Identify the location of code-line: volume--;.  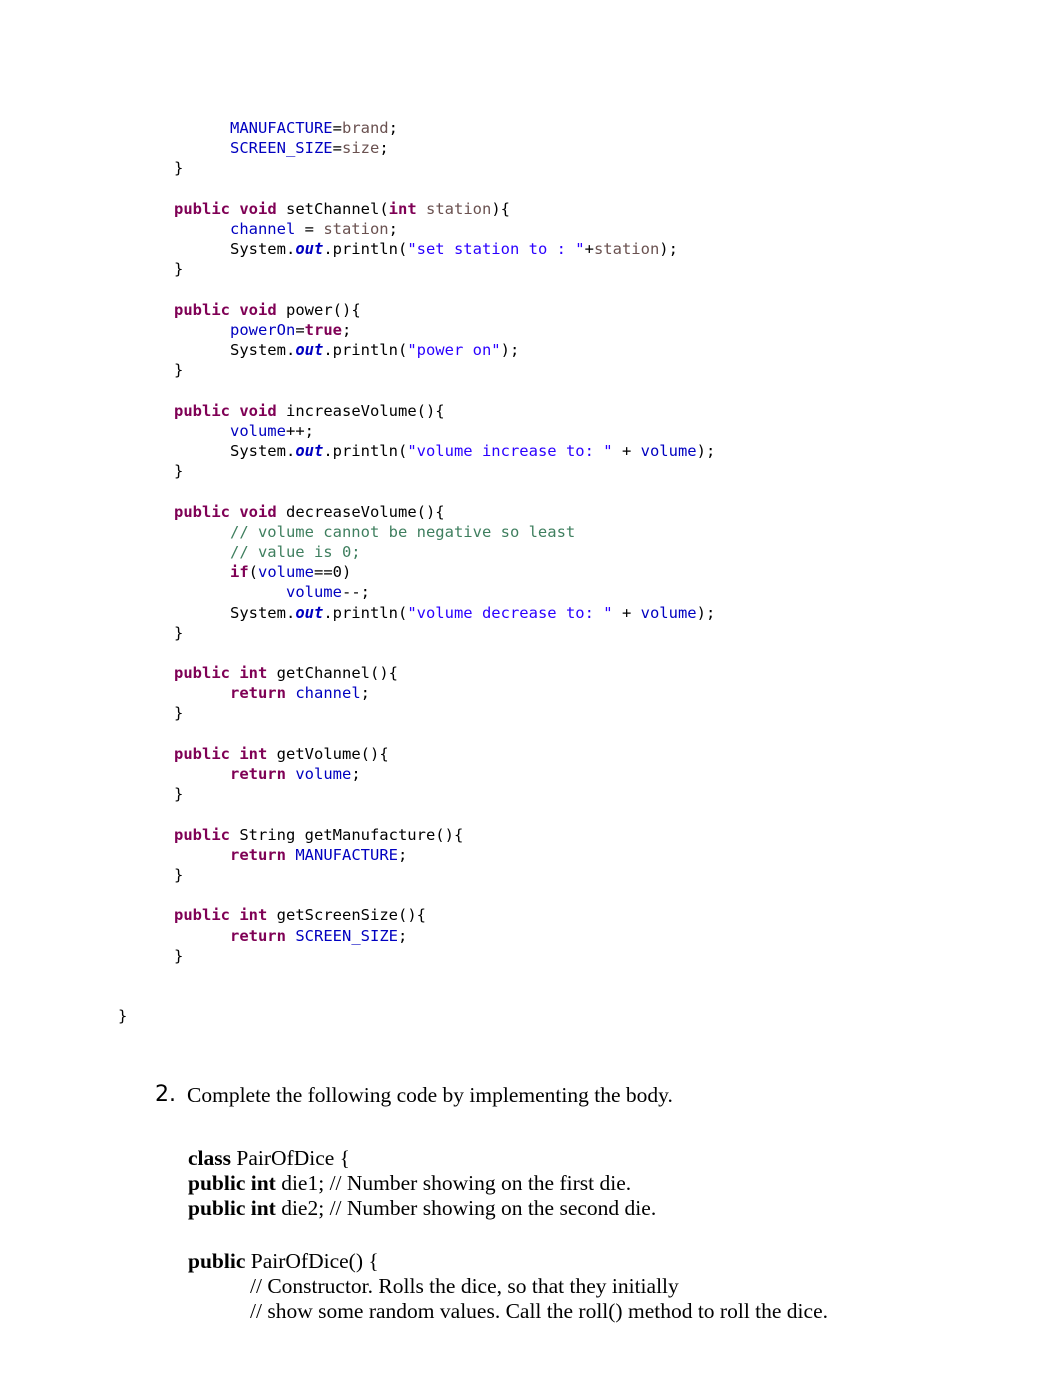
(531, 592).